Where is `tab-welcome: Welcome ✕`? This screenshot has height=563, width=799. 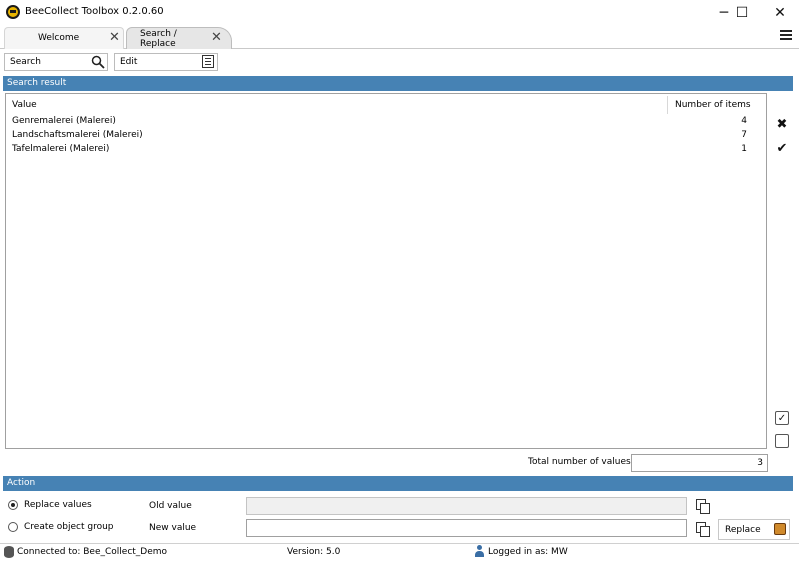 tab-welcome: Welcome ✕ is located at coordinates (64, 38).